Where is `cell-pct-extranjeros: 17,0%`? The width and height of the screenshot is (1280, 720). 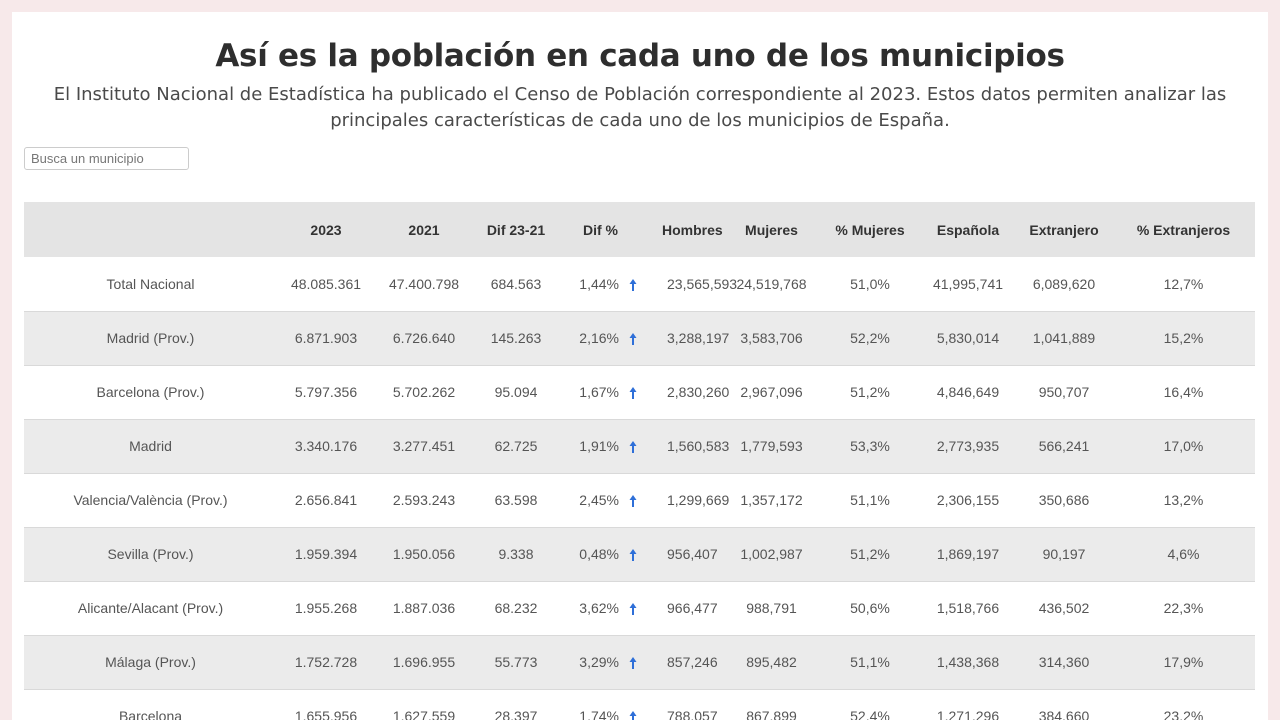
cell-pct-extranjeros: 17,0% is located at coordinates (1183, 446).